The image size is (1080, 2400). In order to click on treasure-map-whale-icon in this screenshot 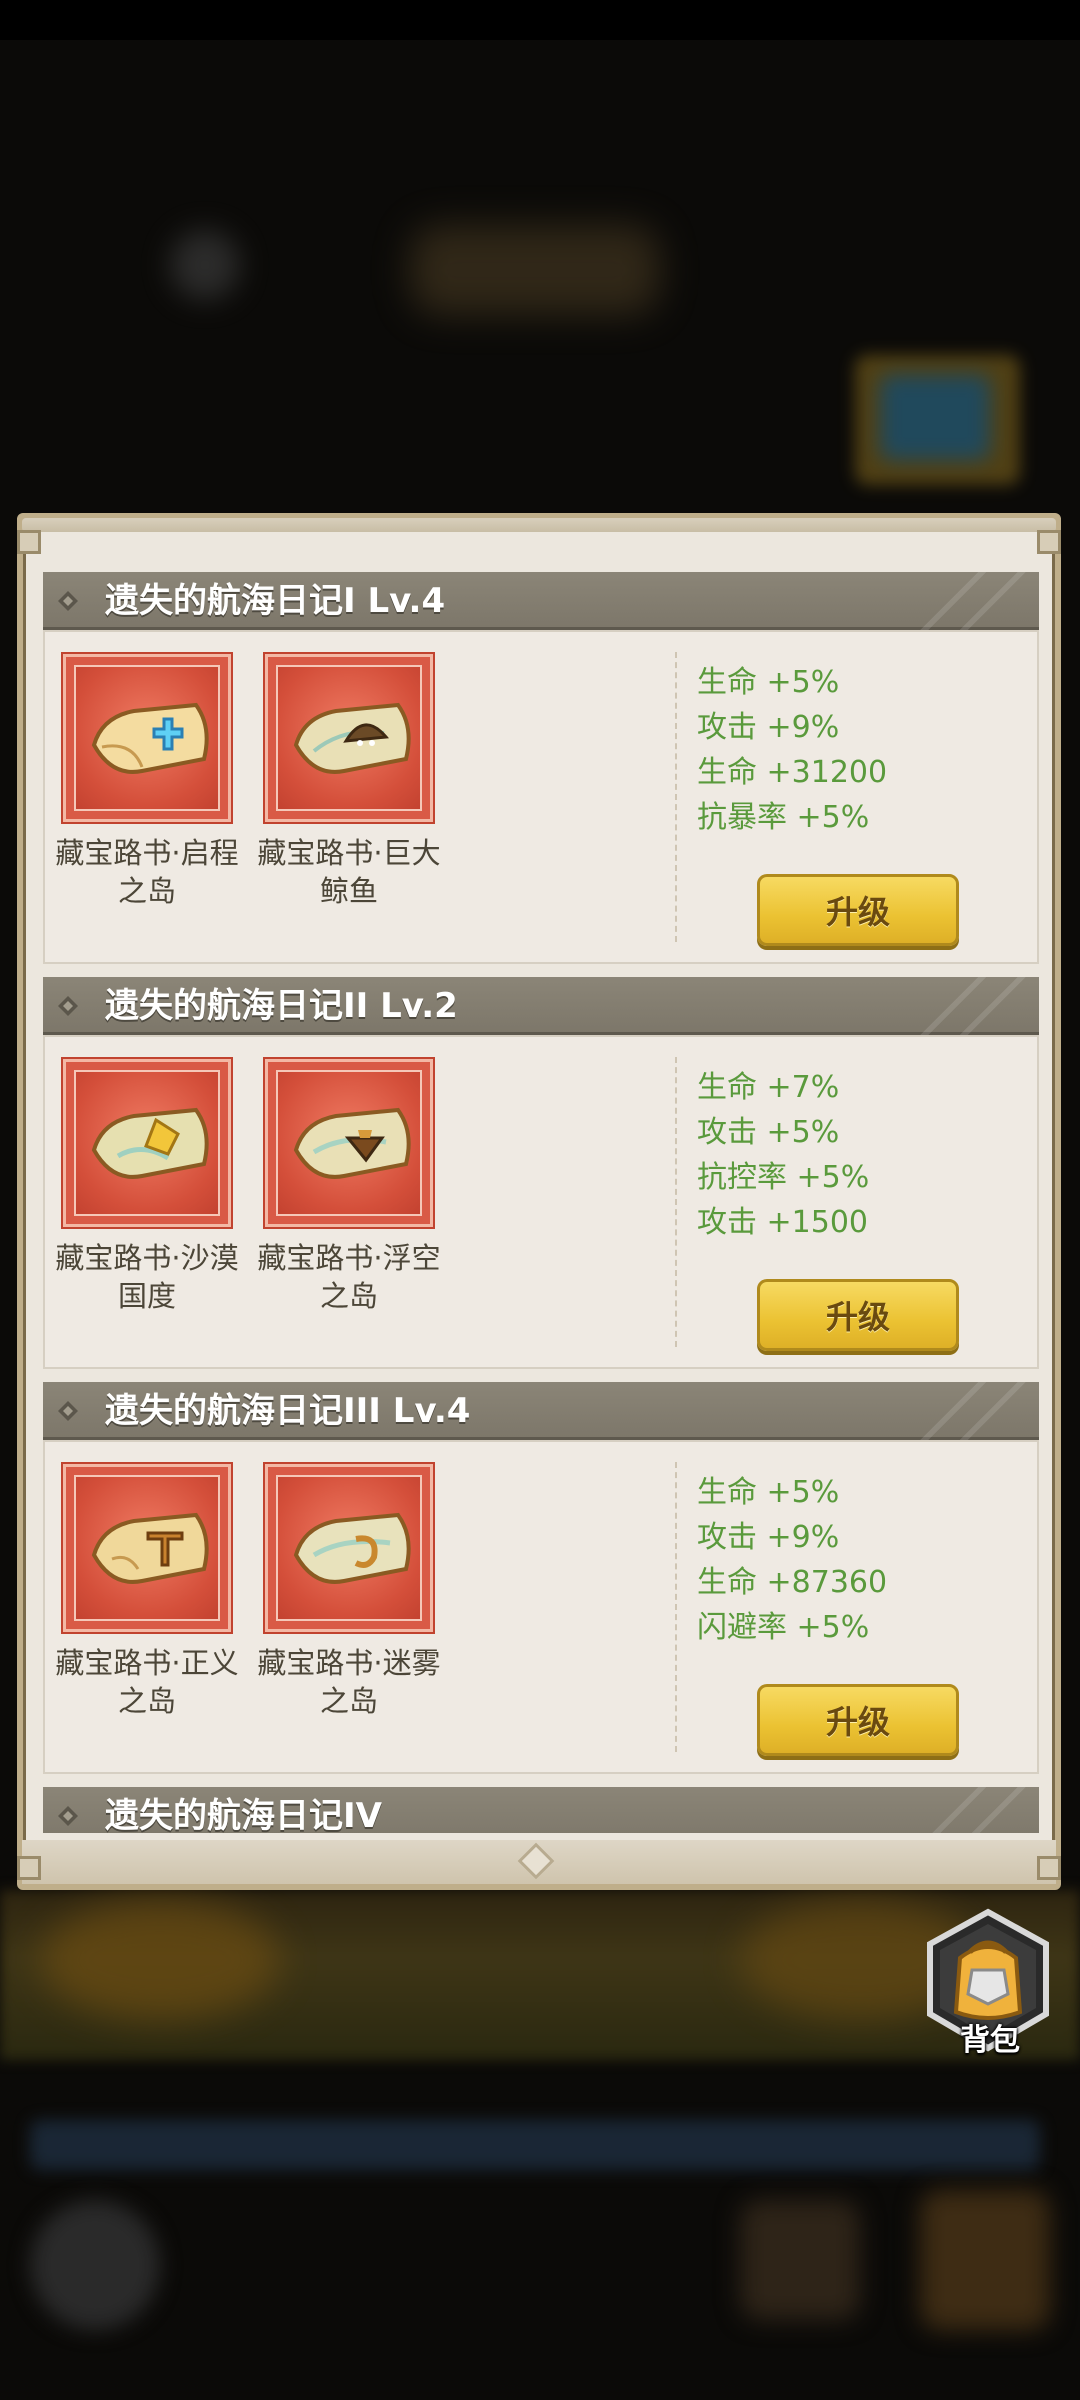, I will do `click(352, 738)`.